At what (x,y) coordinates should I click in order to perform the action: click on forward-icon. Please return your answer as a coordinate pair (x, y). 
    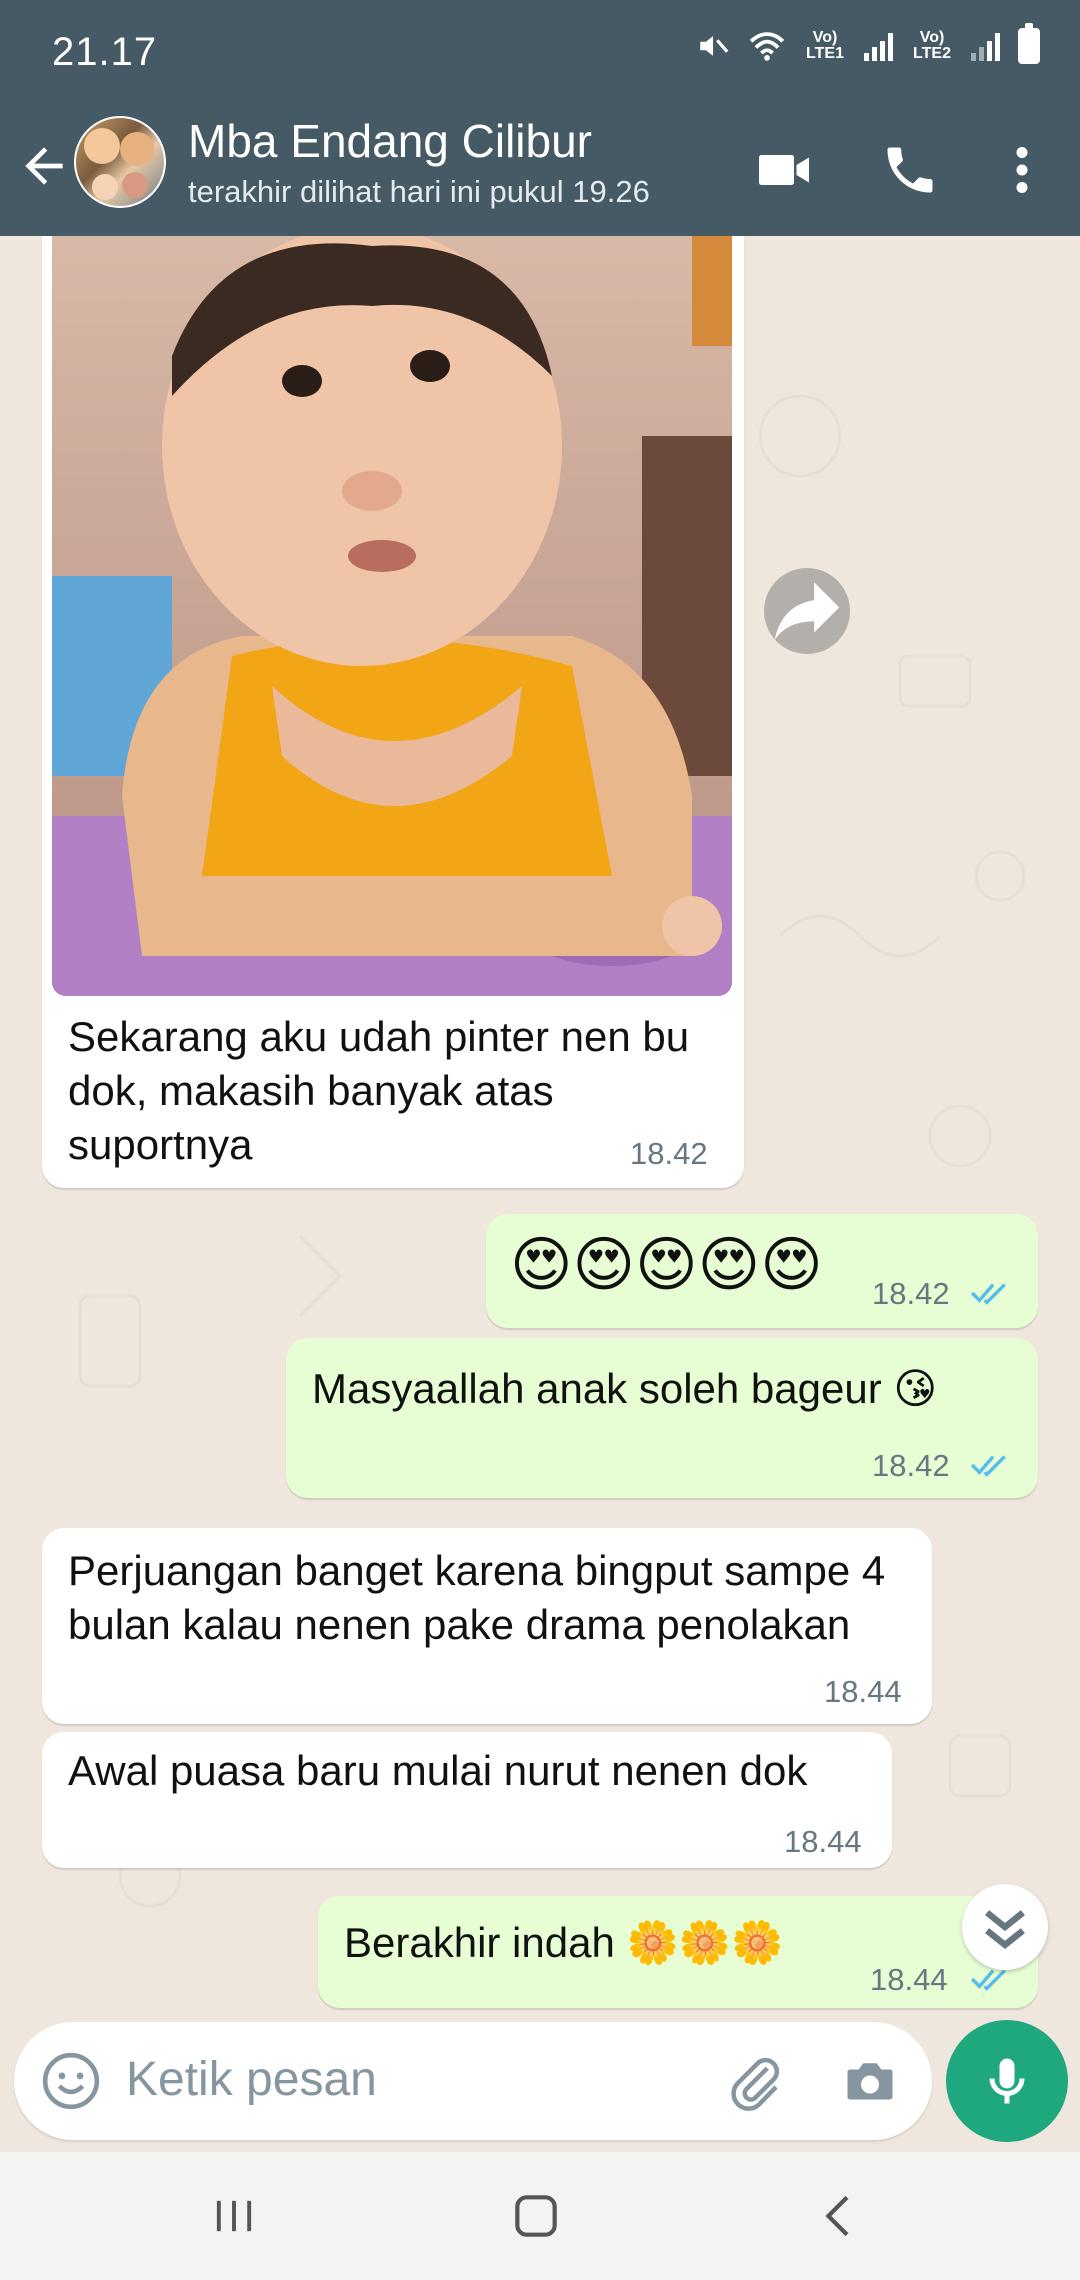
    Looking at the image, I should click on (807, 611).